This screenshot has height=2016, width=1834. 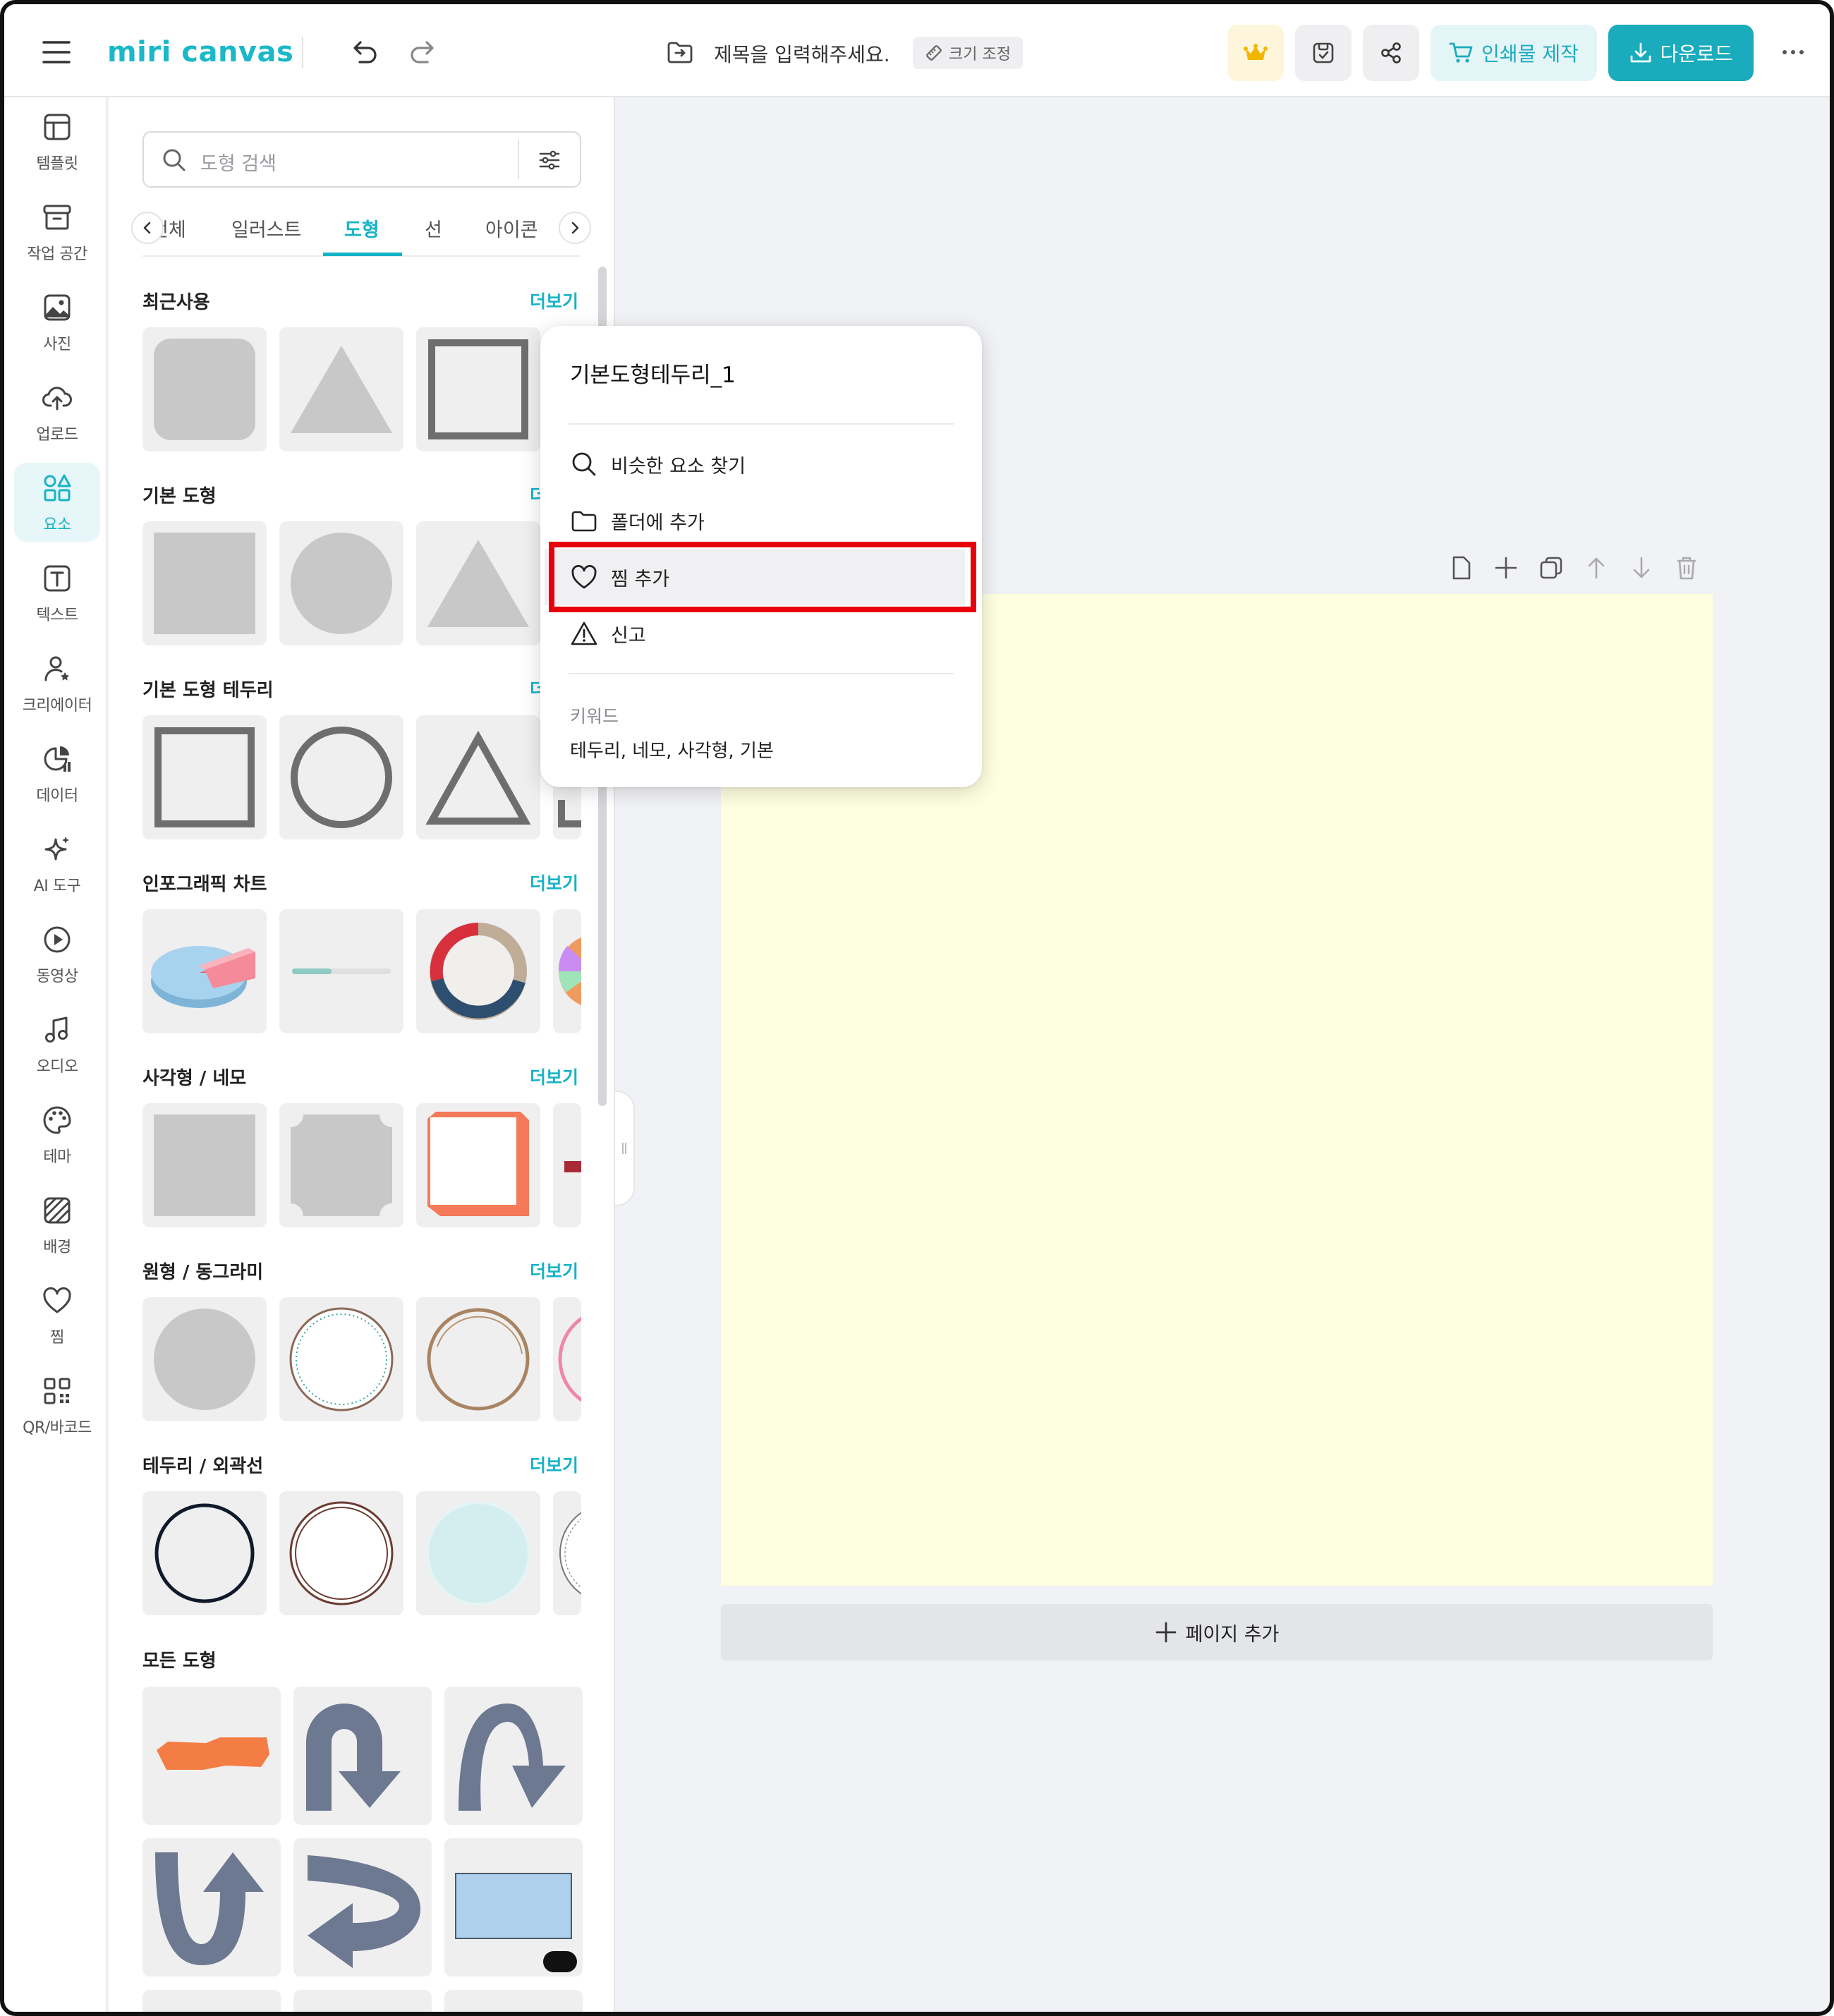 What do you see at coordinates (1686, 567) in the screenshot?
I see `delete-page-icon` at bounding box center [1686, 567].